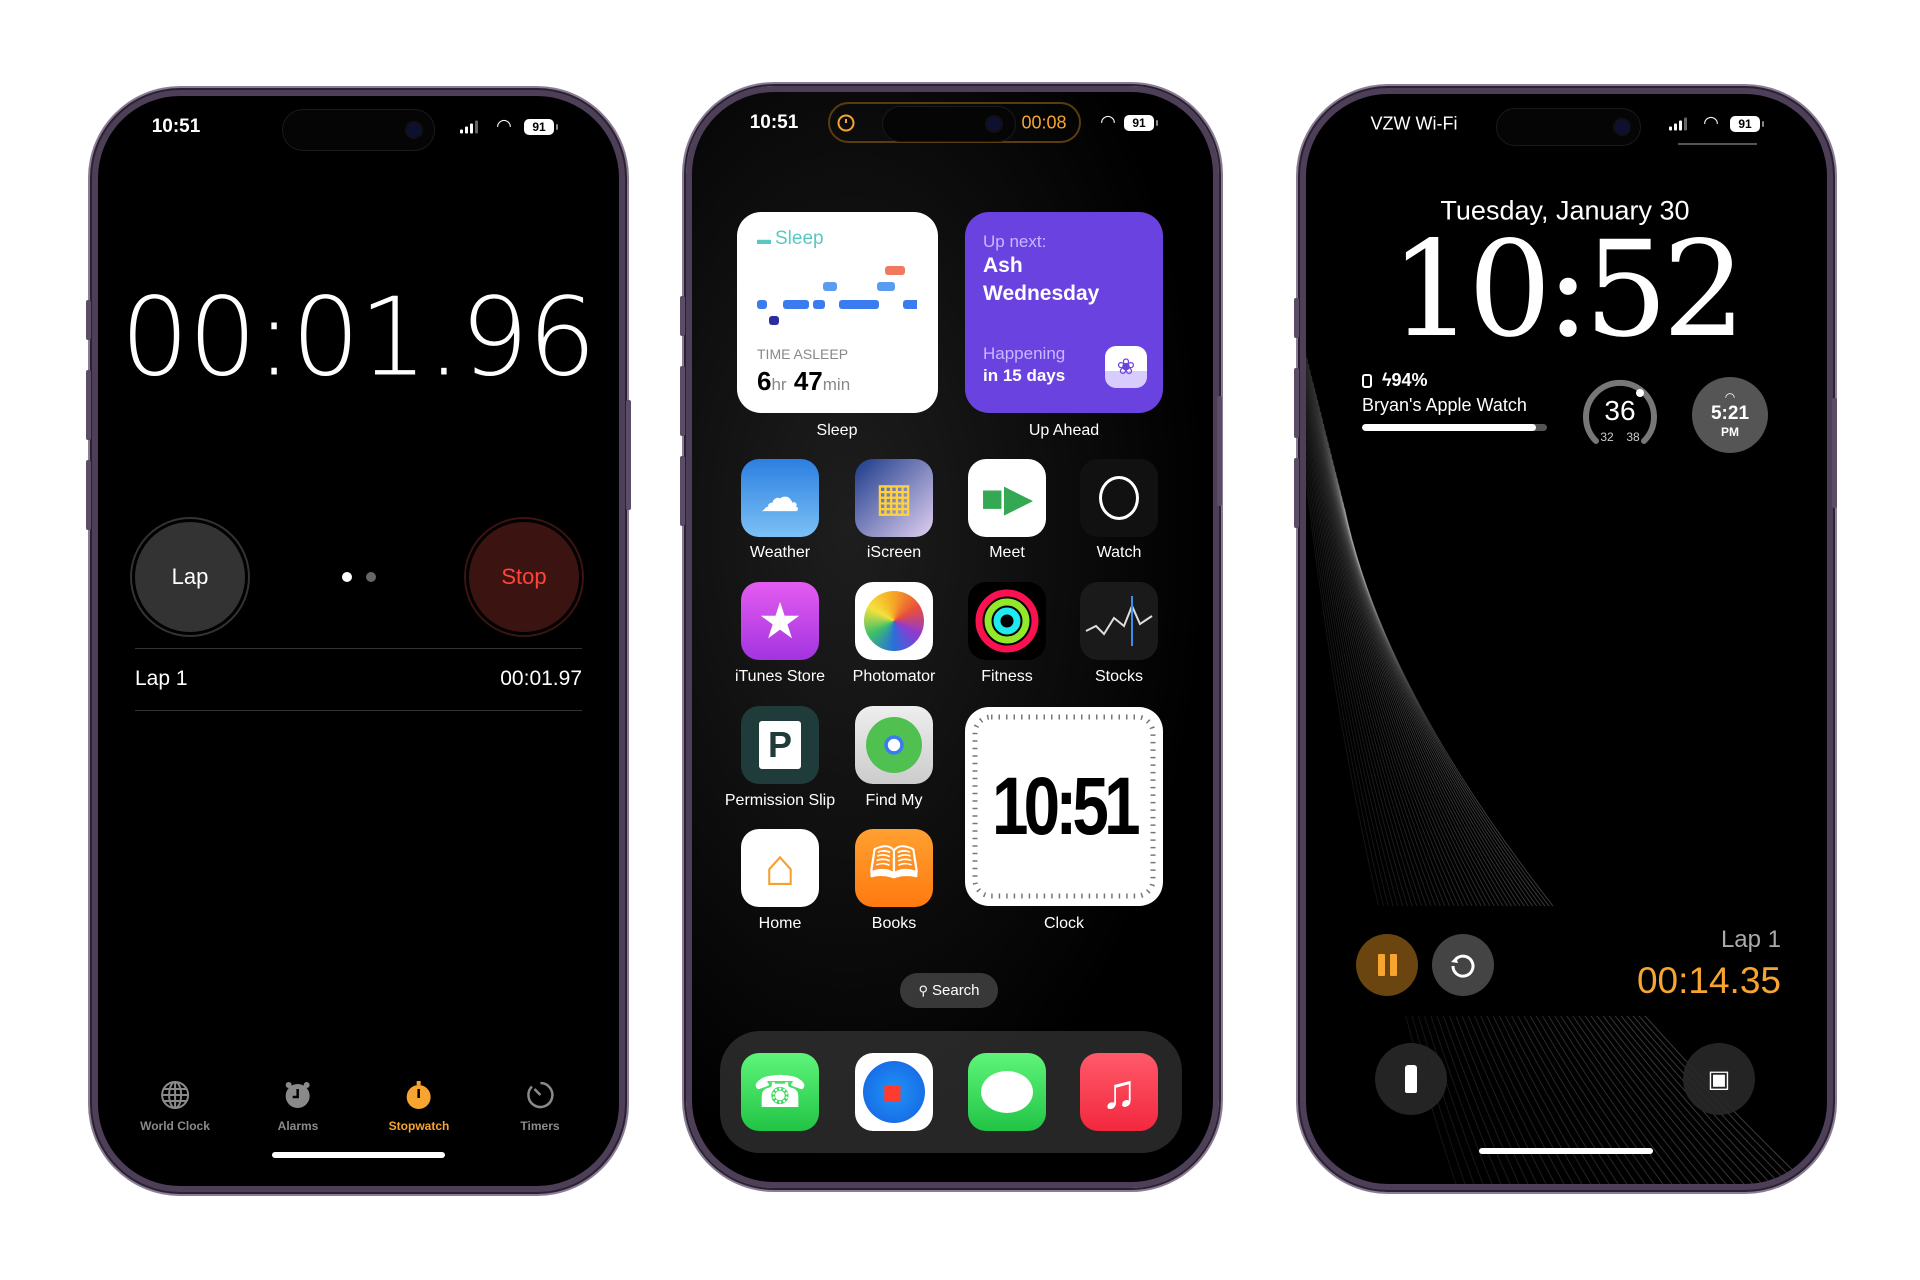 The height and width of the screenshot is (1280, 1920). I want to click on music-icon: ♫, so click(1119, 1092).